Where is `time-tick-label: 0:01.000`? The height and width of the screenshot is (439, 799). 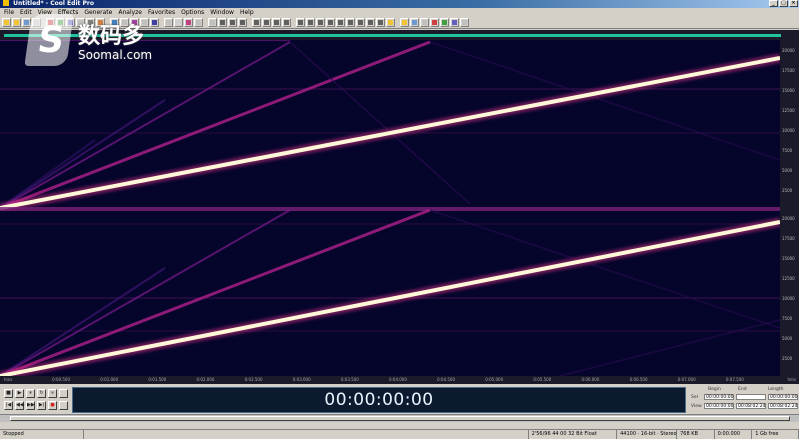
time-tick-label: 0:01.000 is located at coordinates (109, 379).